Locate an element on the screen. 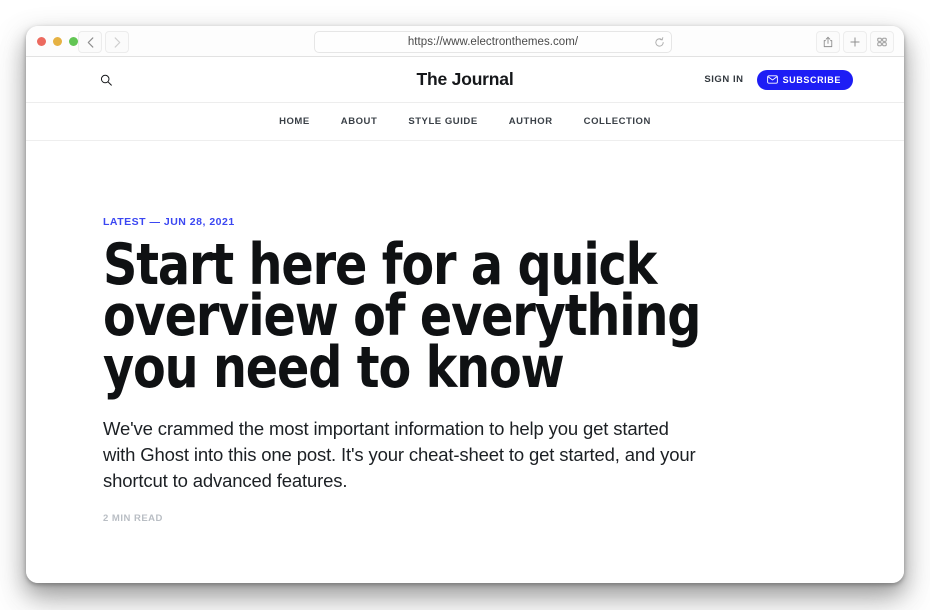  window-zoom-button is located at coordinates (73, 41).